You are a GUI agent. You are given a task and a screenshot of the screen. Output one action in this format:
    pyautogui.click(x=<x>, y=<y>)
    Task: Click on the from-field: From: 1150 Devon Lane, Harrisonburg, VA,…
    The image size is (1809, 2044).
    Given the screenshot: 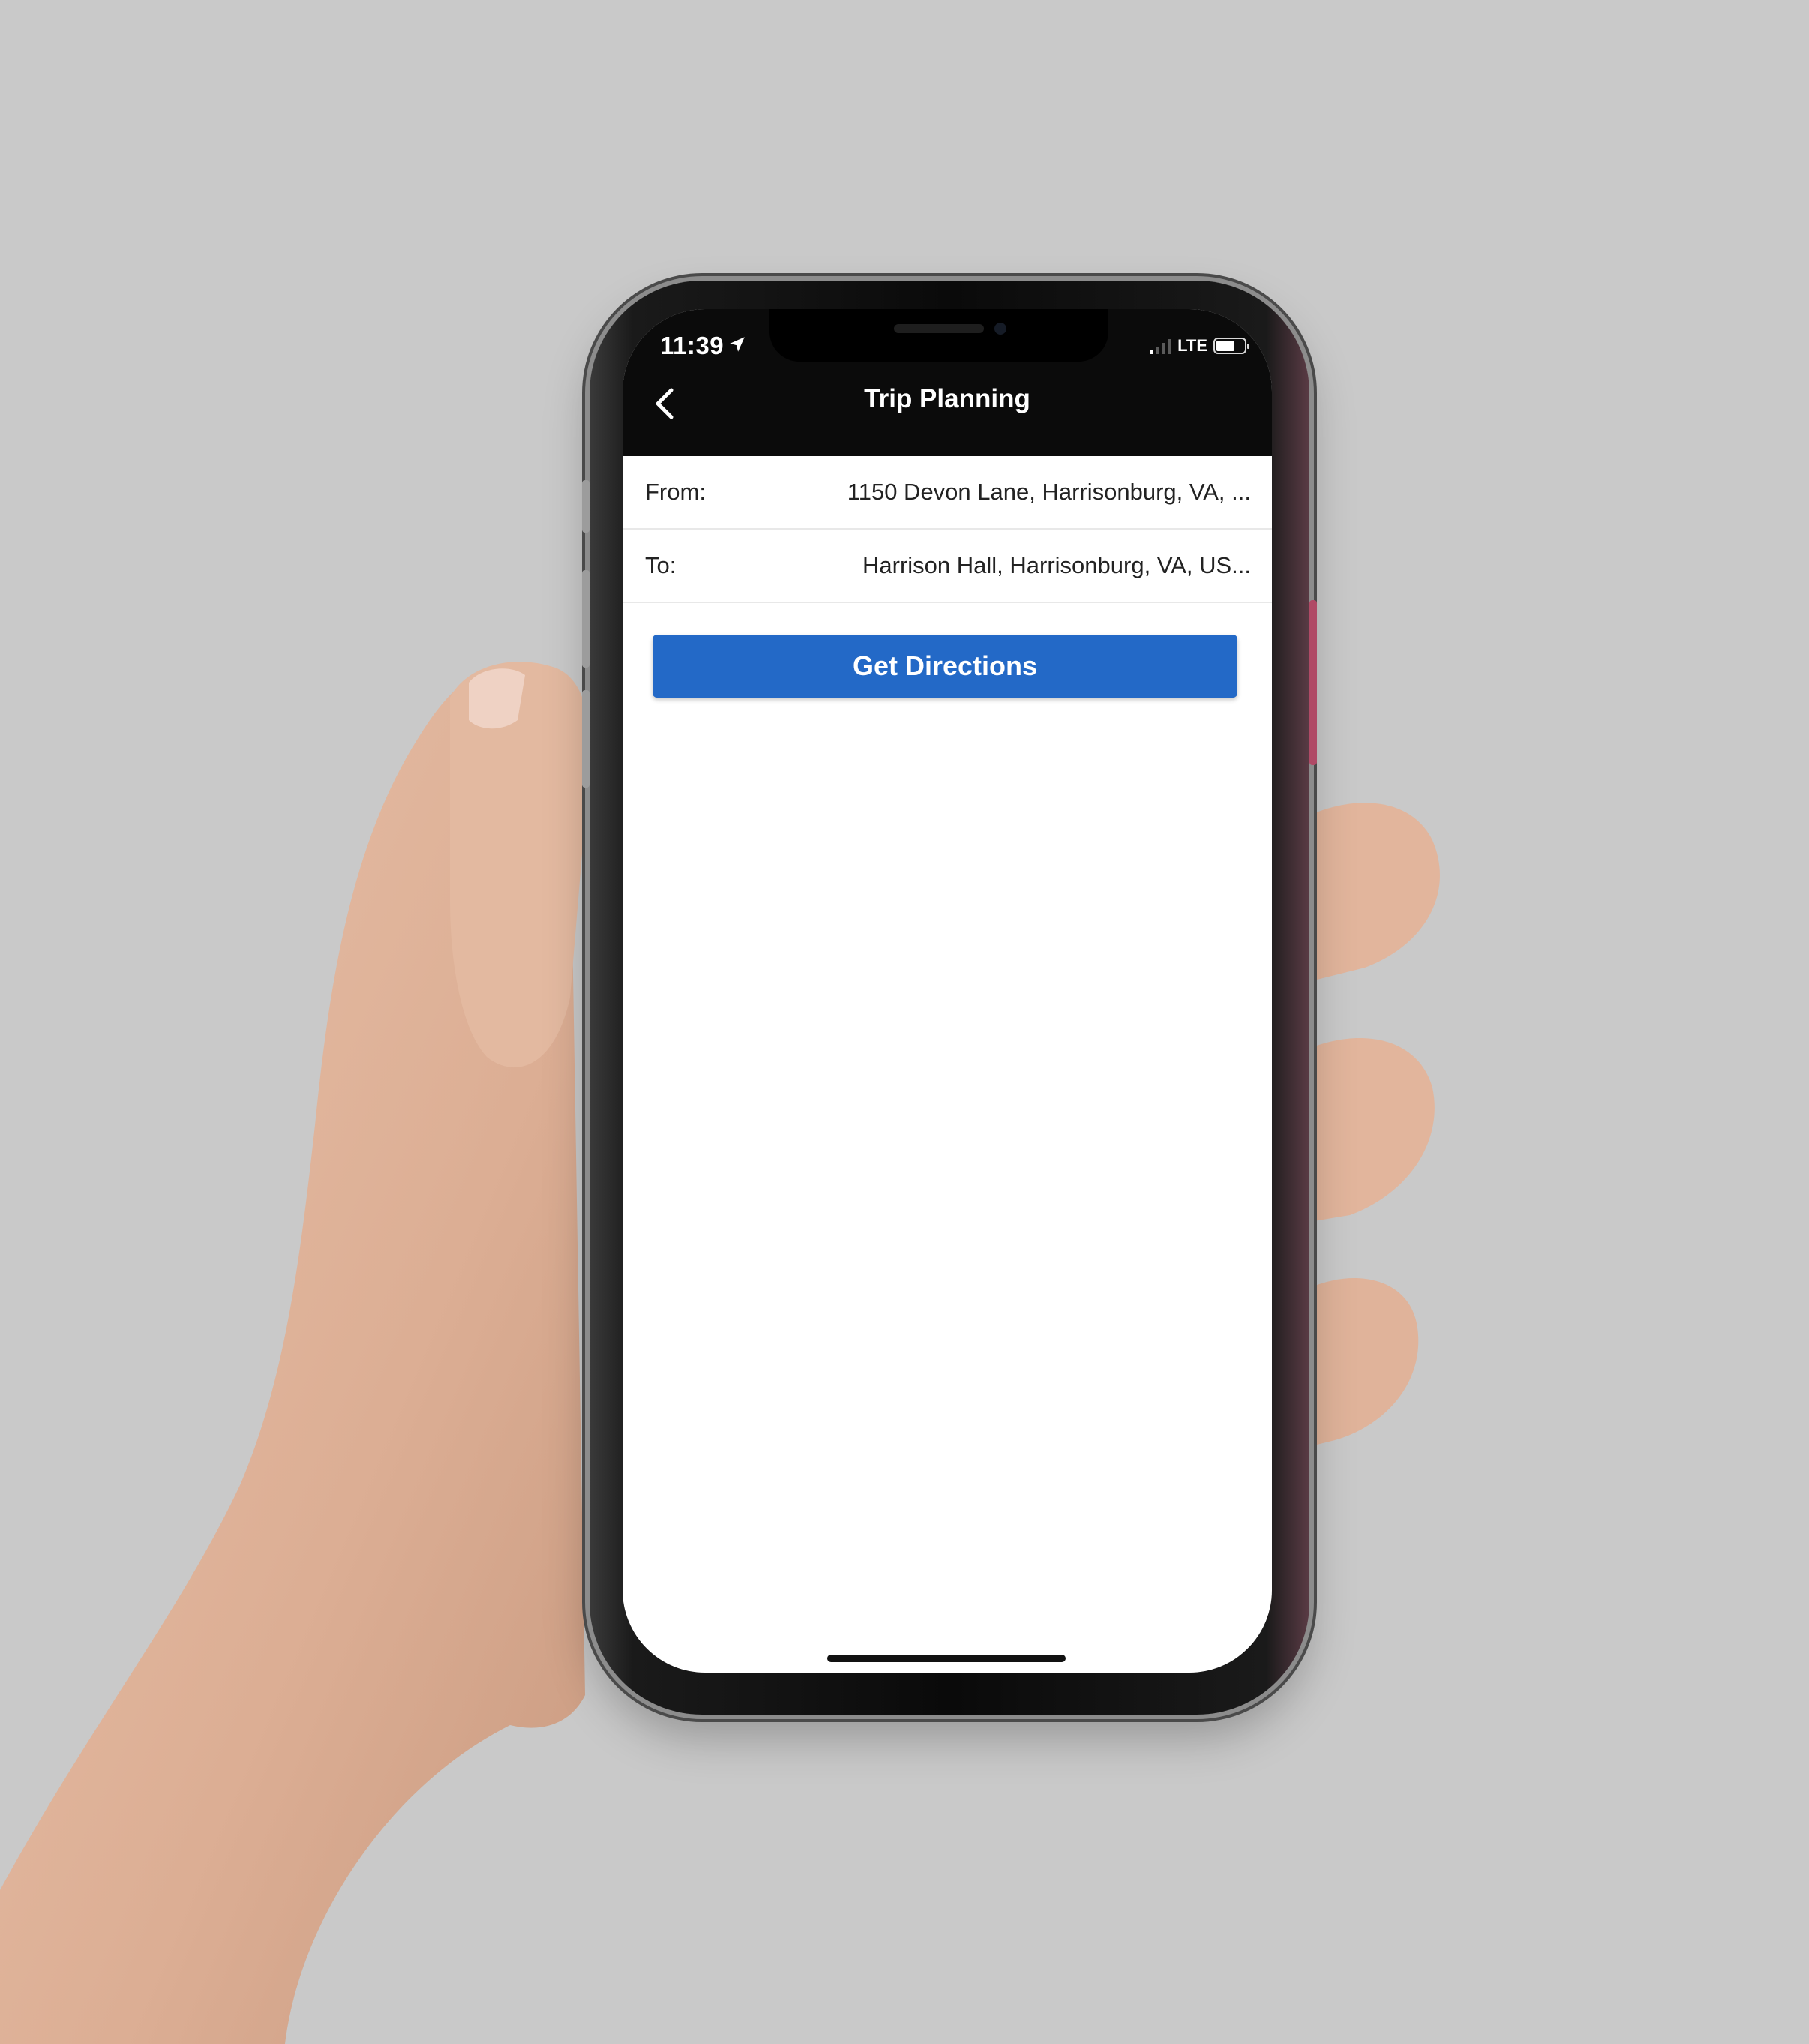 What is the action you would take?
    pyautogui.click(x=947, y=493)
    